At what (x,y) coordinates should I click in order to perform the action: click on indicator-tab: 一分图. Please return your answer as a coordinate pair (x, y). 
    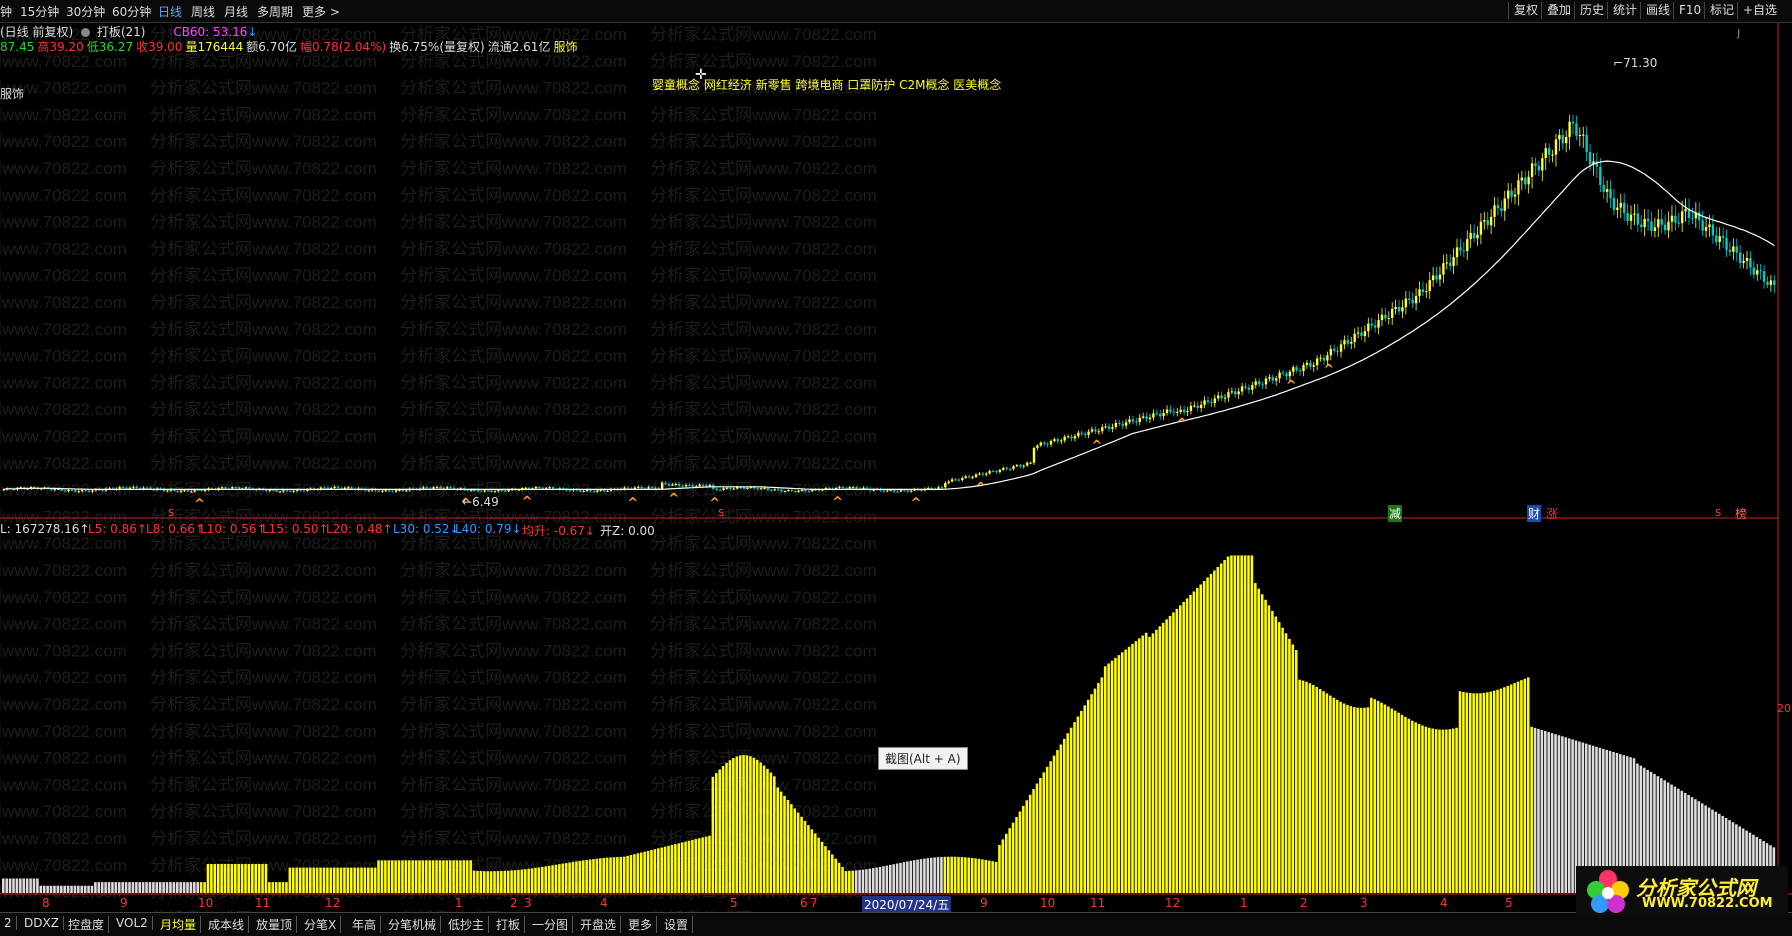
    Looking at the image, I should click on (551, 924).